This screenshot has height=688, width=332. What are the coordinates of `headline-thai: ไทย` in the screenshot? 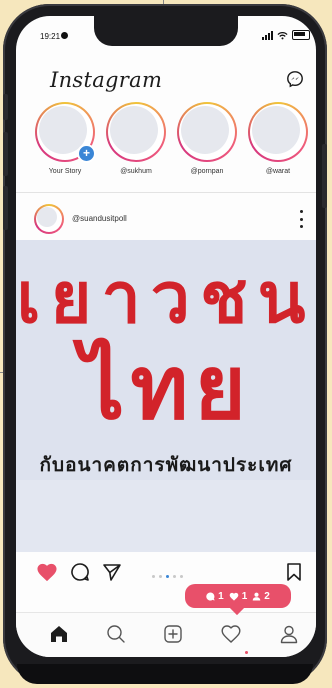 It's located at (166, 387).